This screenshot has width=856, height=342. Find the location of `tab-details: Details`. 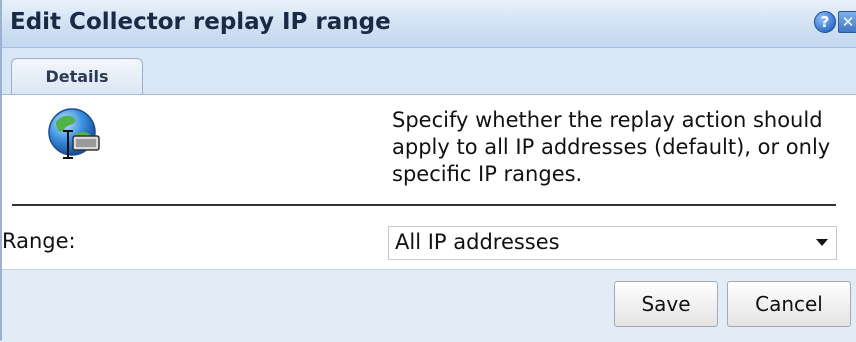

tab-details: Details is located at coordinates (77, 76).